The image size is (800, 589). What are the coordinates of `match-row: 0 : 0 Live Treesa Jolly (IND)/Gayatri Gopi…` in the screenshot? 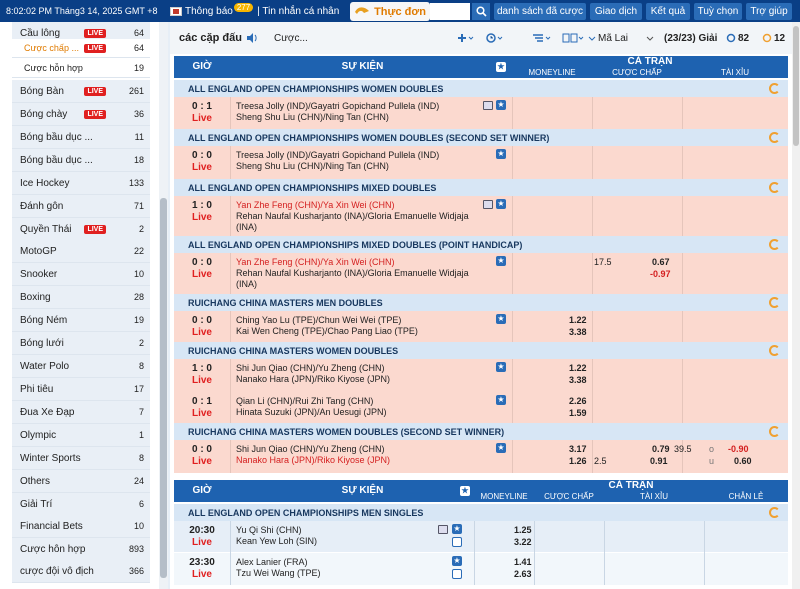 It's located at (481, 162).